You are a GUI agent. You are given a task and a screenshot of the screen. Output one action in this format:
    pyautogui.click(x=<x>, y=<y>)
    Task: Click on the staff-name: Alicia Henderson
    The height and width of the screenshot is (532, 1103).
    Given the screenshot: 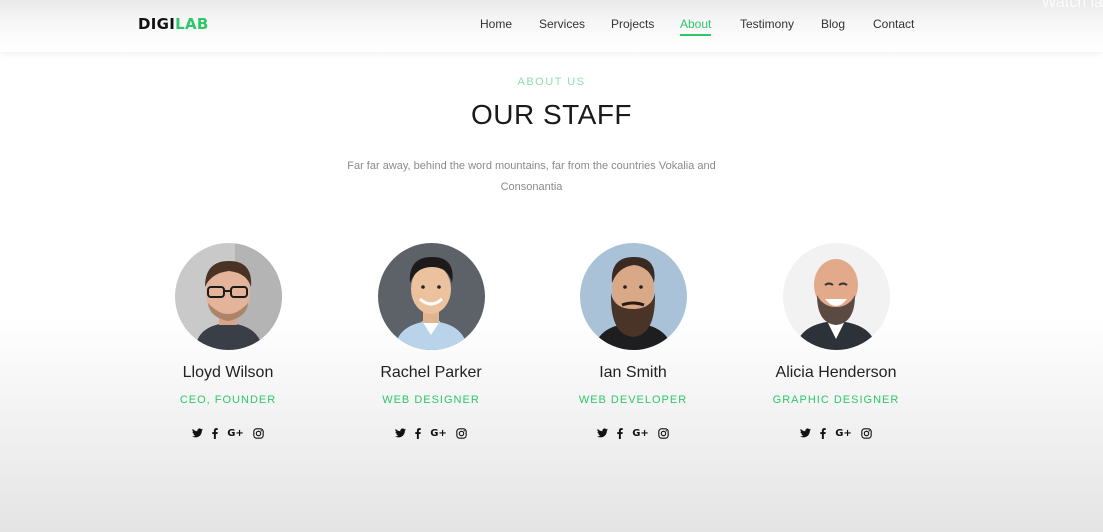 What is the action you would take?
    pyautogui.click(x=836, y=372)
    